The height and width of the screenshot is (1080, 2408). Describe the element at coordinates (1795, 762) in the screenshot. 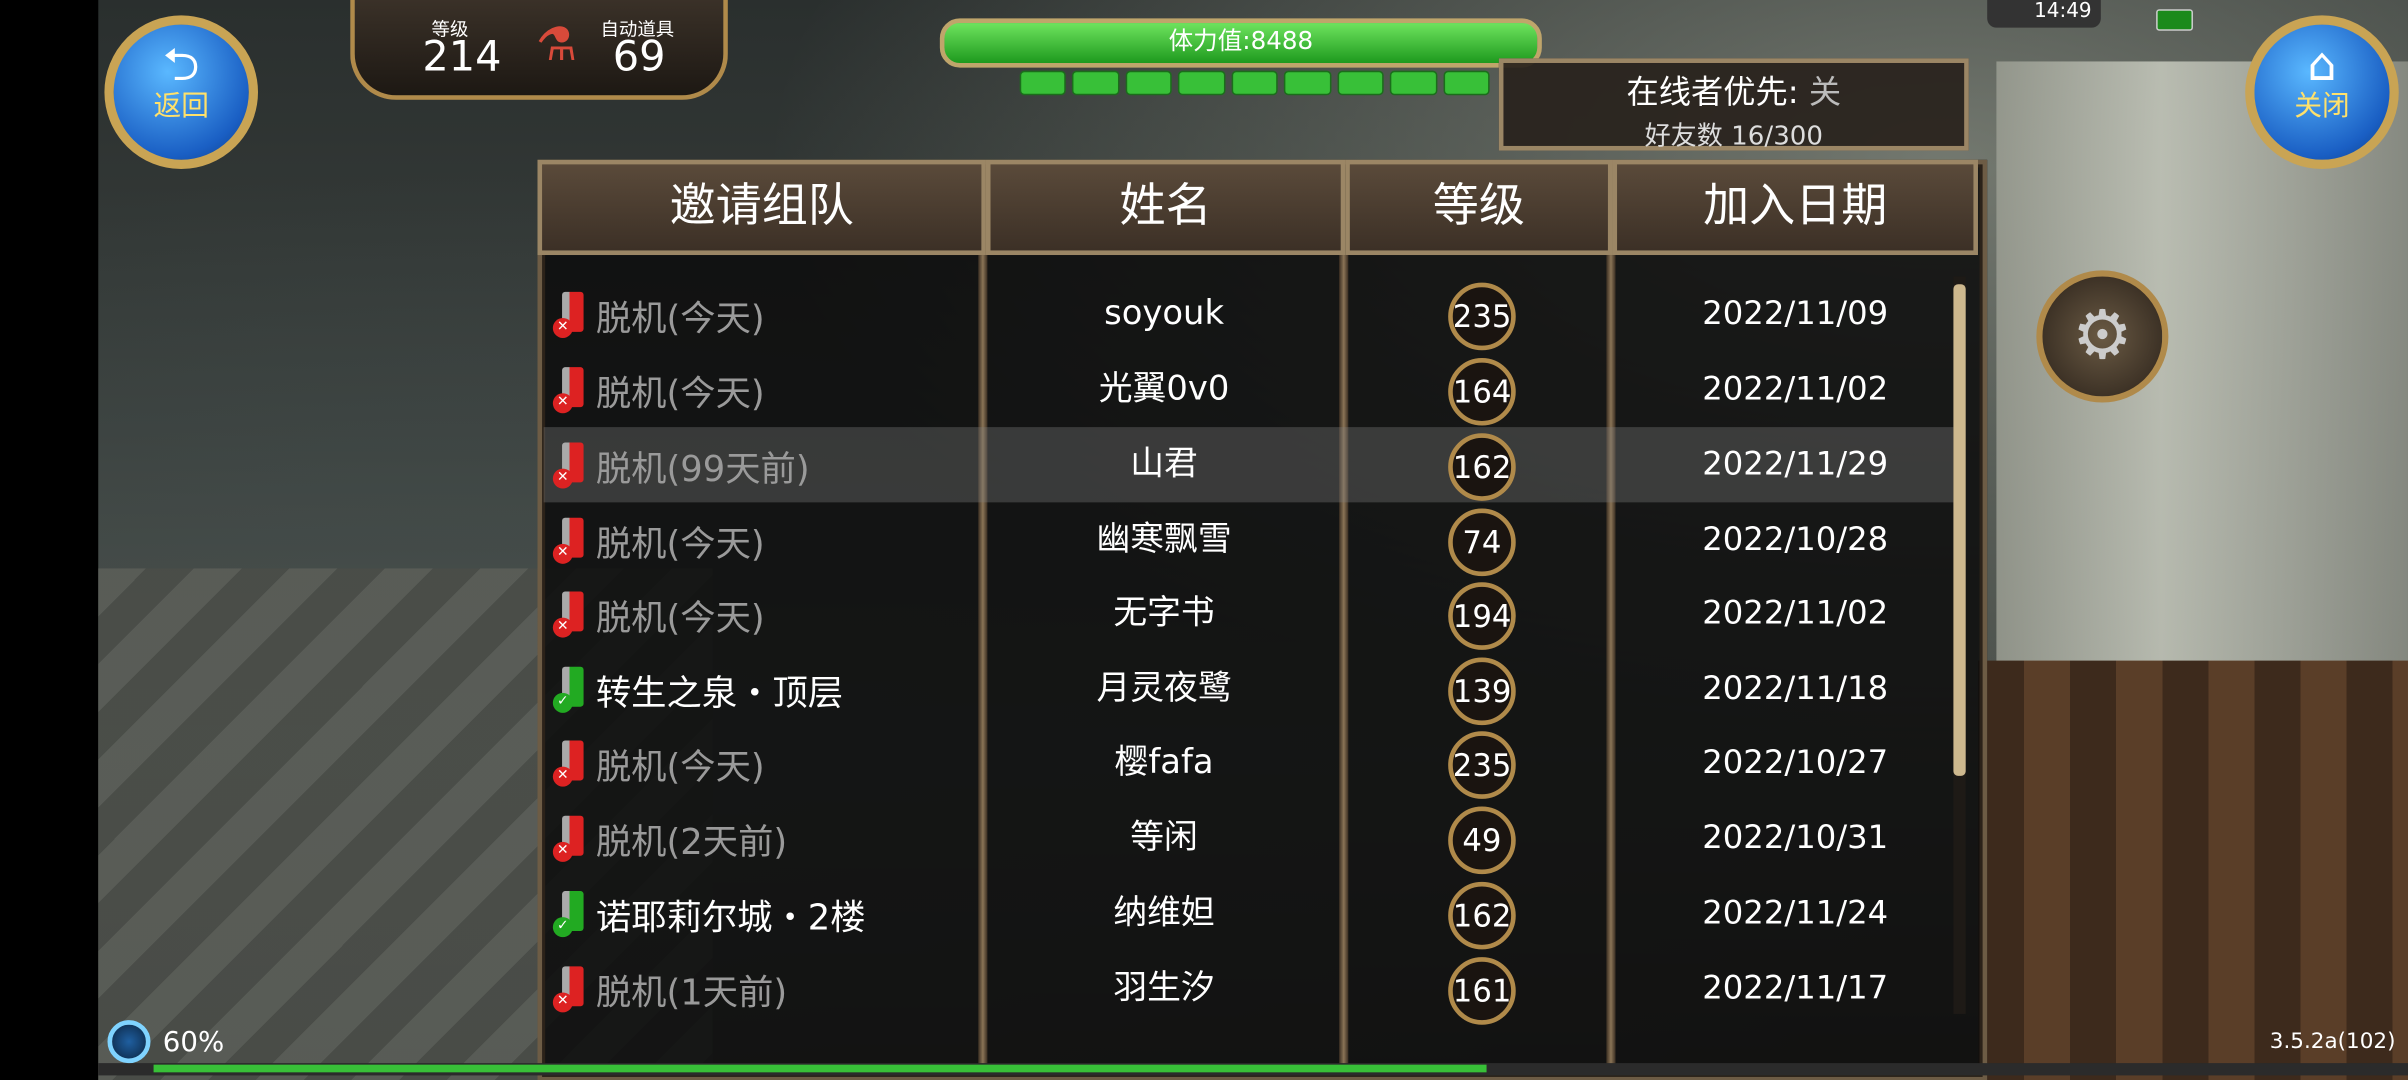

I see `join-date: 2022/10/27` at that location.